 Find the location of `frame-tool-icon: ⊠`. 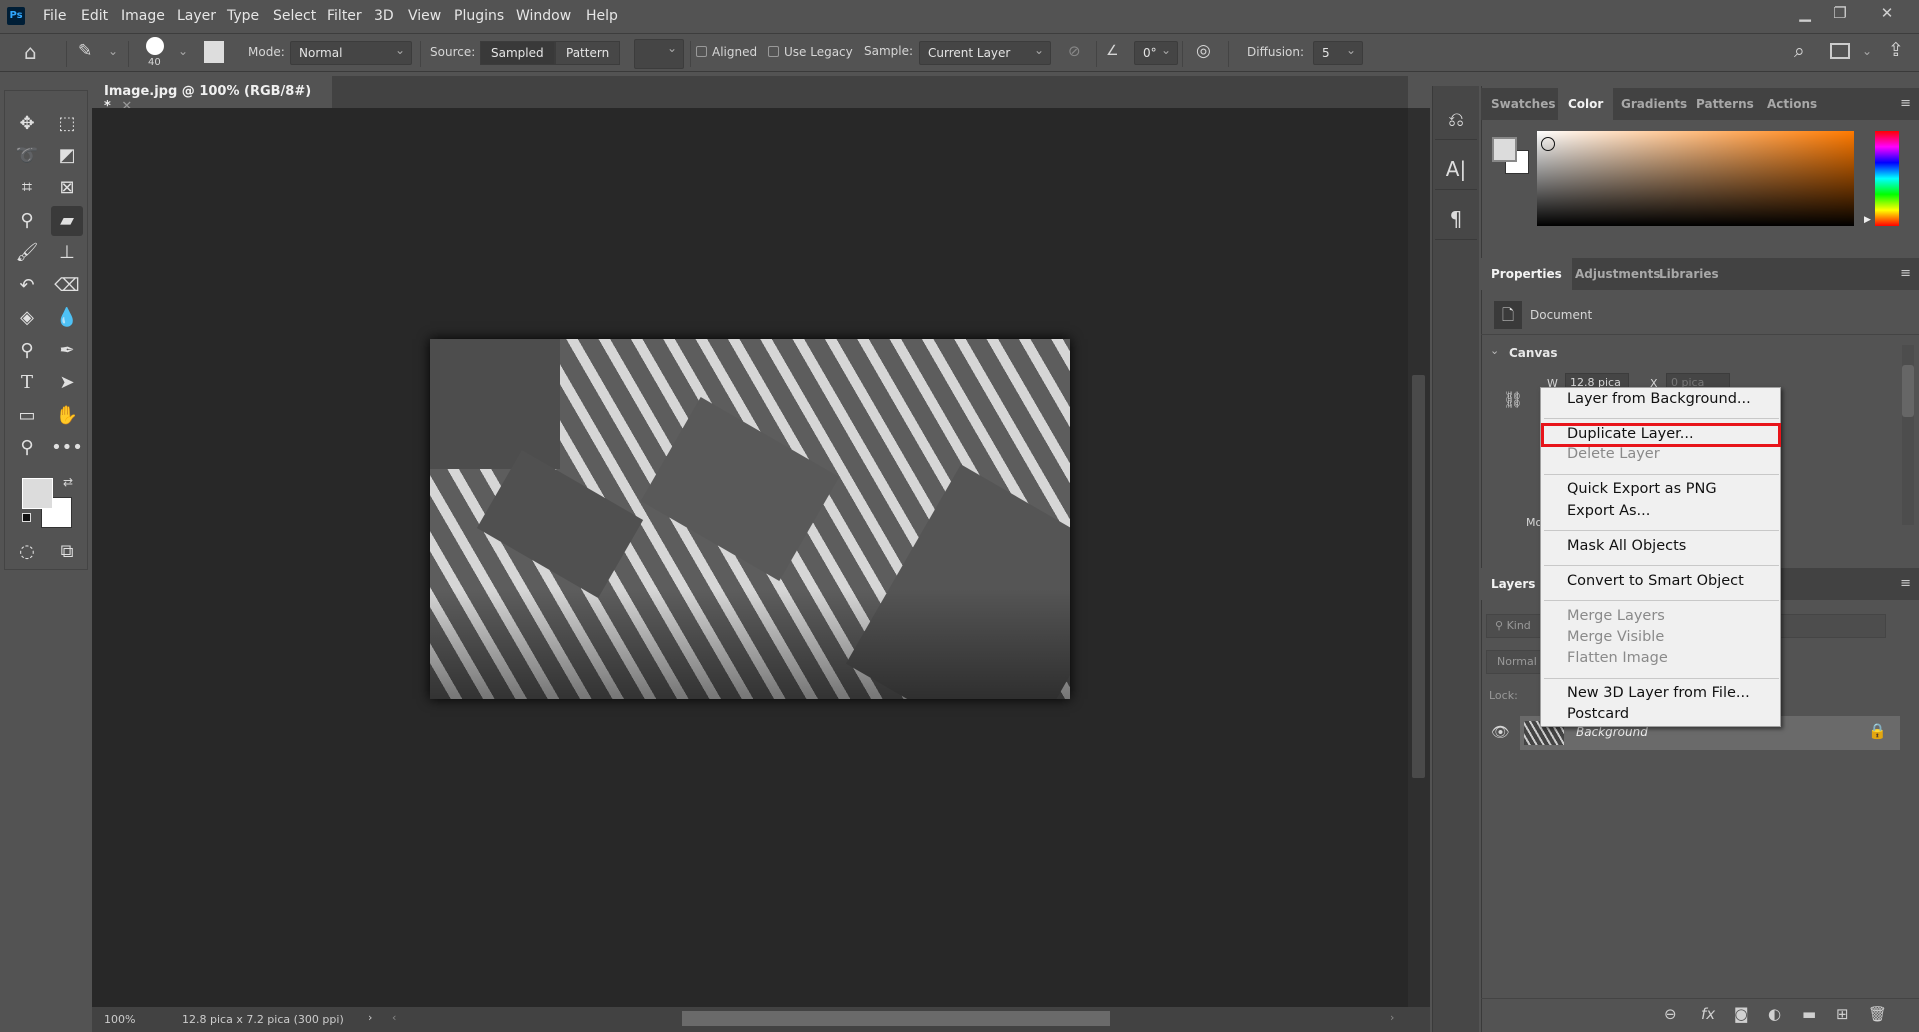

frame-tool-icon: ⊠ is located at coordinates (67, 188).